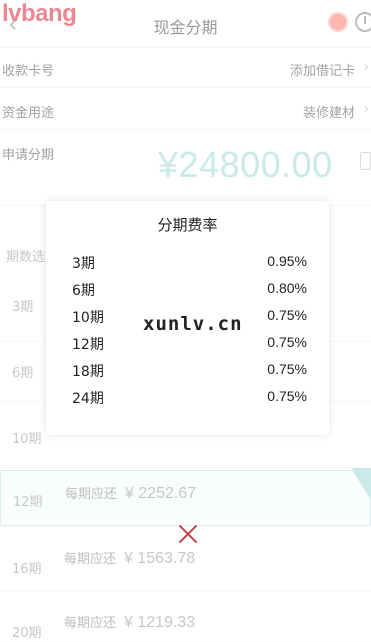 The height and width of the screenshot is (642, 371). Describe the element at coordinates (187, 225) in the screenshot. I see `popup-title: 分期费率` at that location.